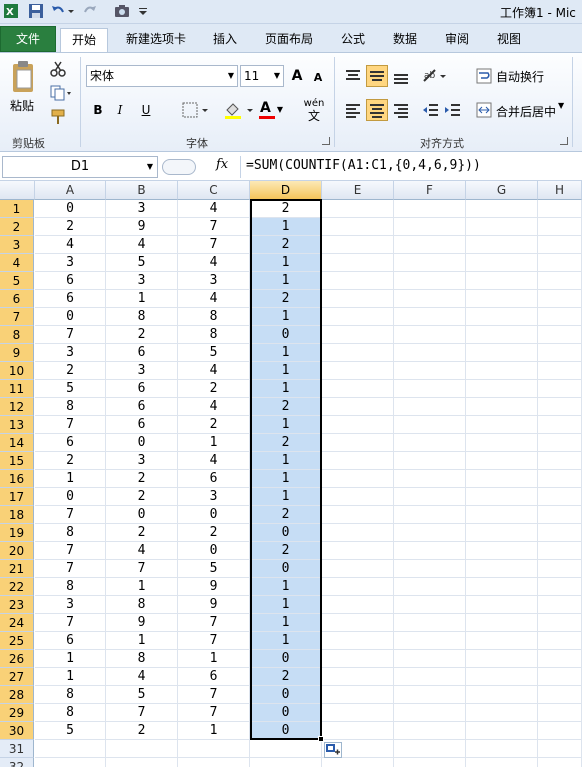 The image size is (582, 767). I want to click on tab-review: 审阅, so click(457, 40).